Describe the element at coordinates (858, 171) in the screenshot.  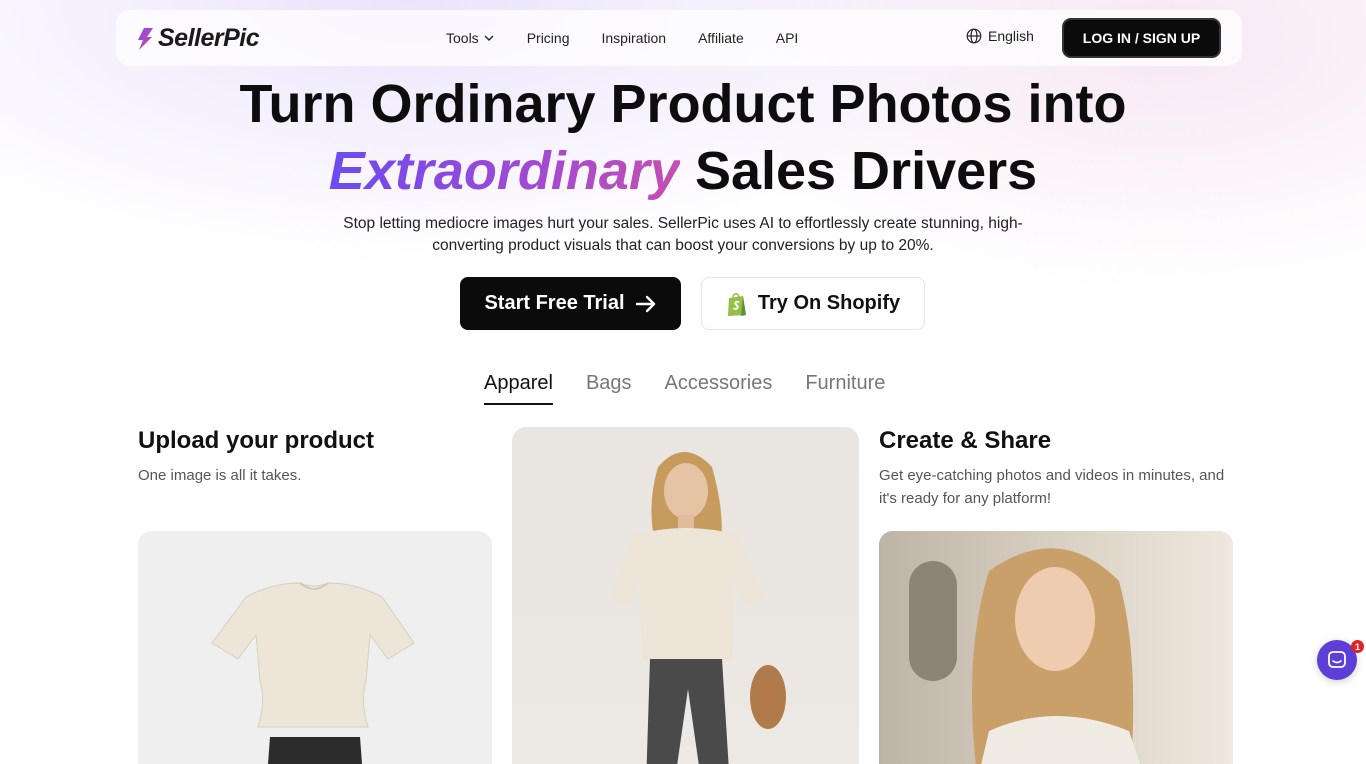
I see `hero-title-rest: Sales Drivers` at that location.